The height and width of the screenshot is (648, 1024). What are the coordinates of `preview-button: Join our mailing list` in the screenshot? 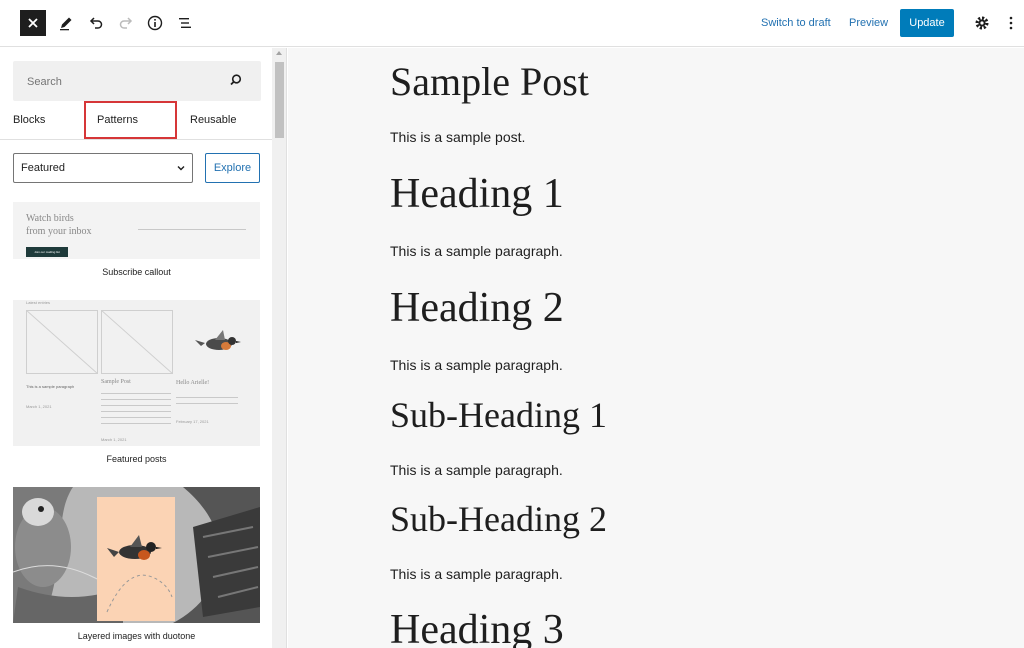 It's located at (47, 252).